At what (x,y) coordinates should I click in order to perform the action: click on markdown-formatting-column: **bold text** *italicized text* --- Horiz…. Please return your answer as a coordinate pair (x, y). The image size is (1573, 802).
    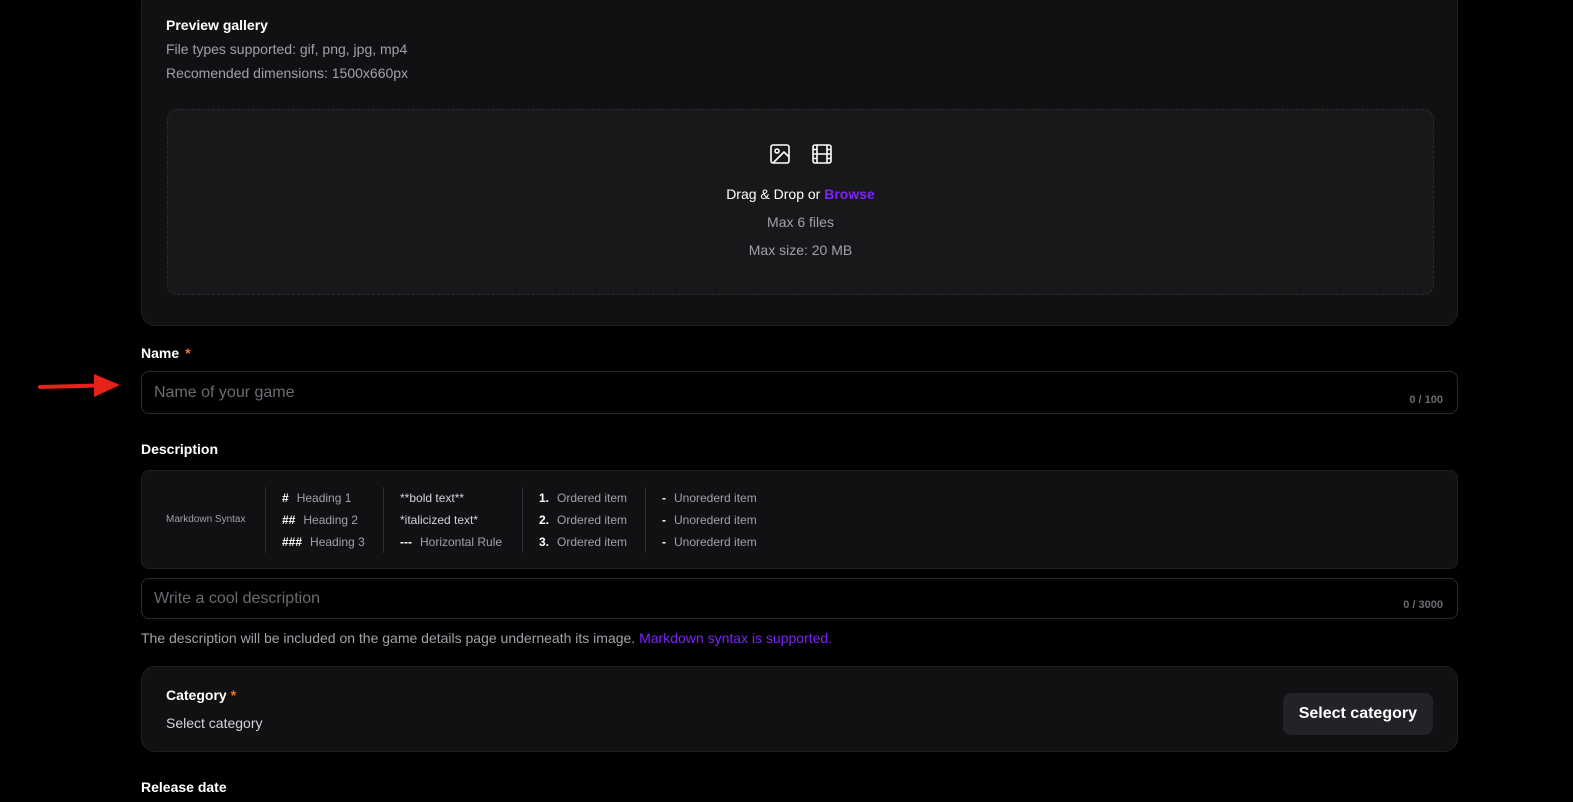
    Looking at the image, I should click on (442, 520).